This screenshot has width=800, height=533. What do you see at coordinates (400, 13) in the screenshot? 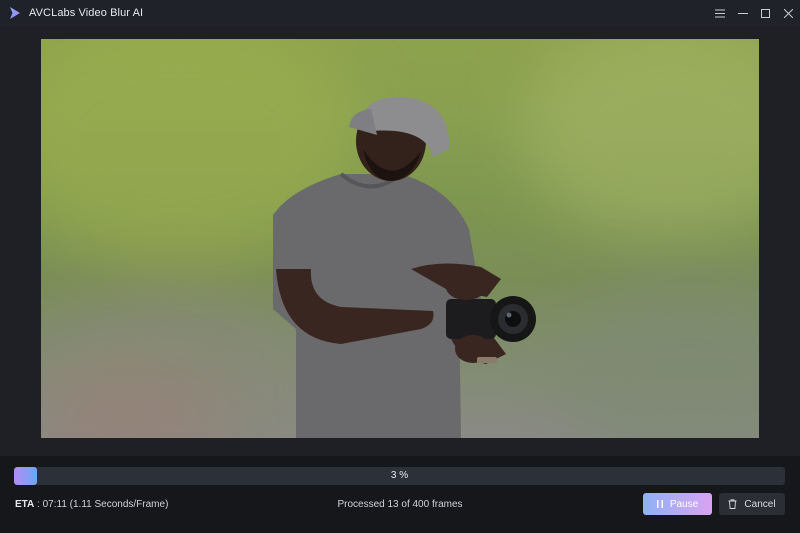
I see `title-bar: AVCLabs Video Blur AI` at bounding box center [400, 13].